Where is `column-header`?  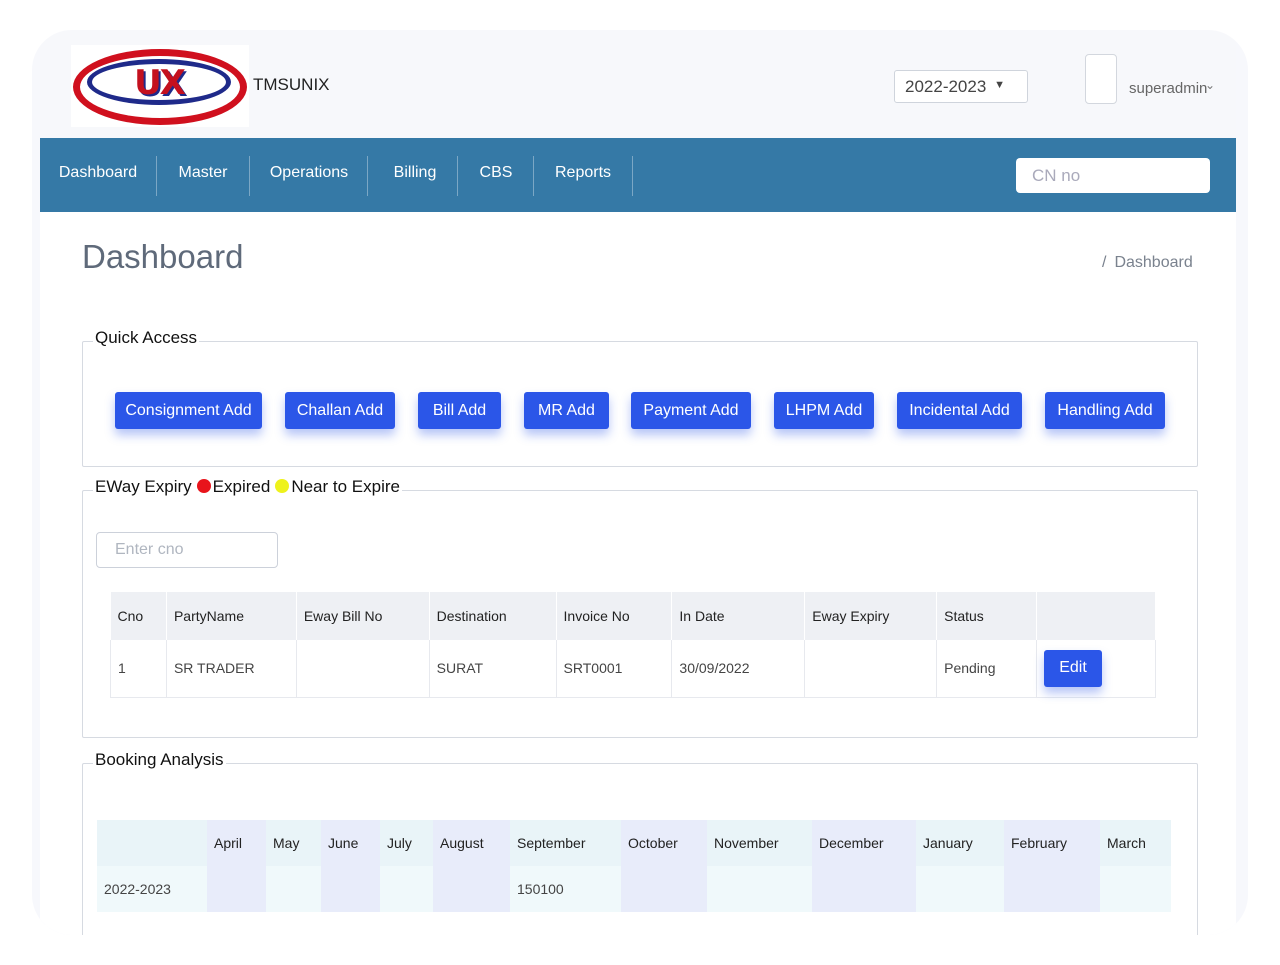 column-header is located at coordinates (1096, 616).